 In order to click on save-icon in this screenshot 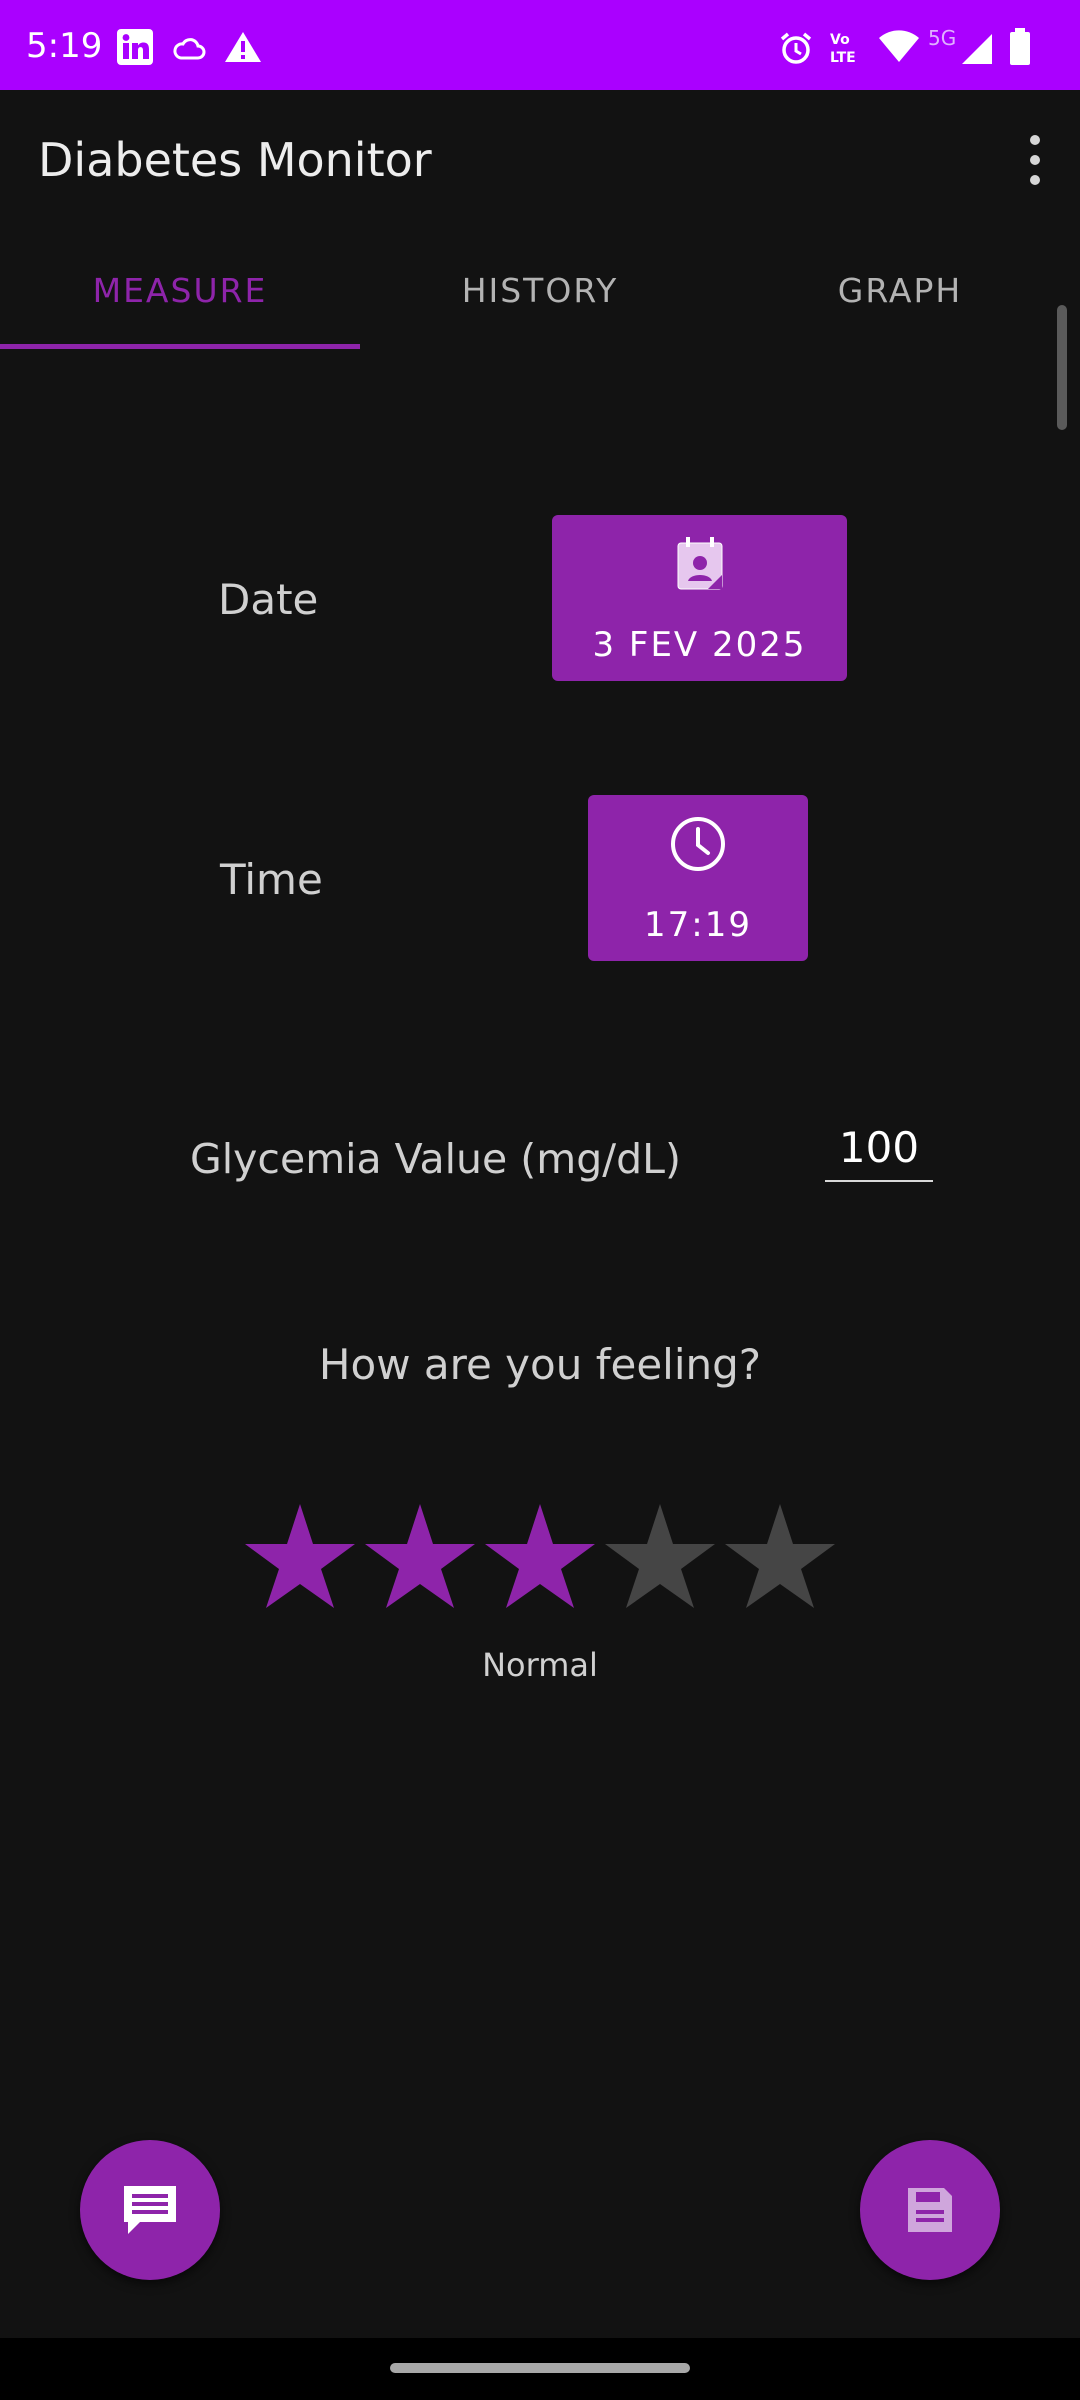, I will do `click(930, 2210)`.